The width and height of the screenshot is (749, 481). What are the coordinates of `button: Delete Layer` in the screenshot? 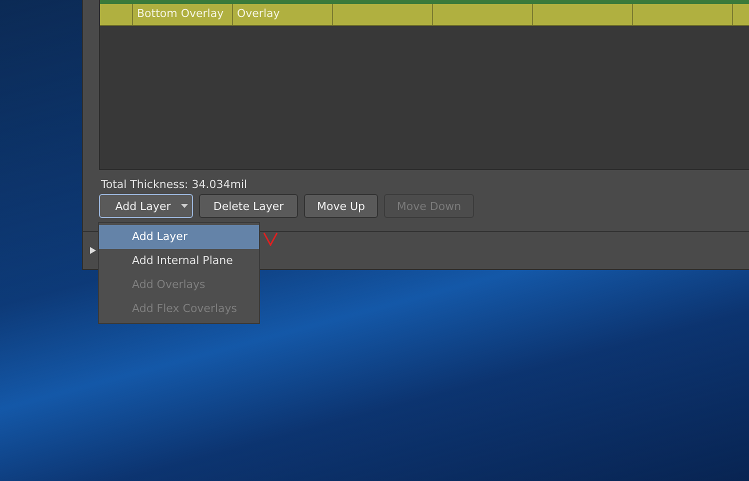 It's located at (248, 206).